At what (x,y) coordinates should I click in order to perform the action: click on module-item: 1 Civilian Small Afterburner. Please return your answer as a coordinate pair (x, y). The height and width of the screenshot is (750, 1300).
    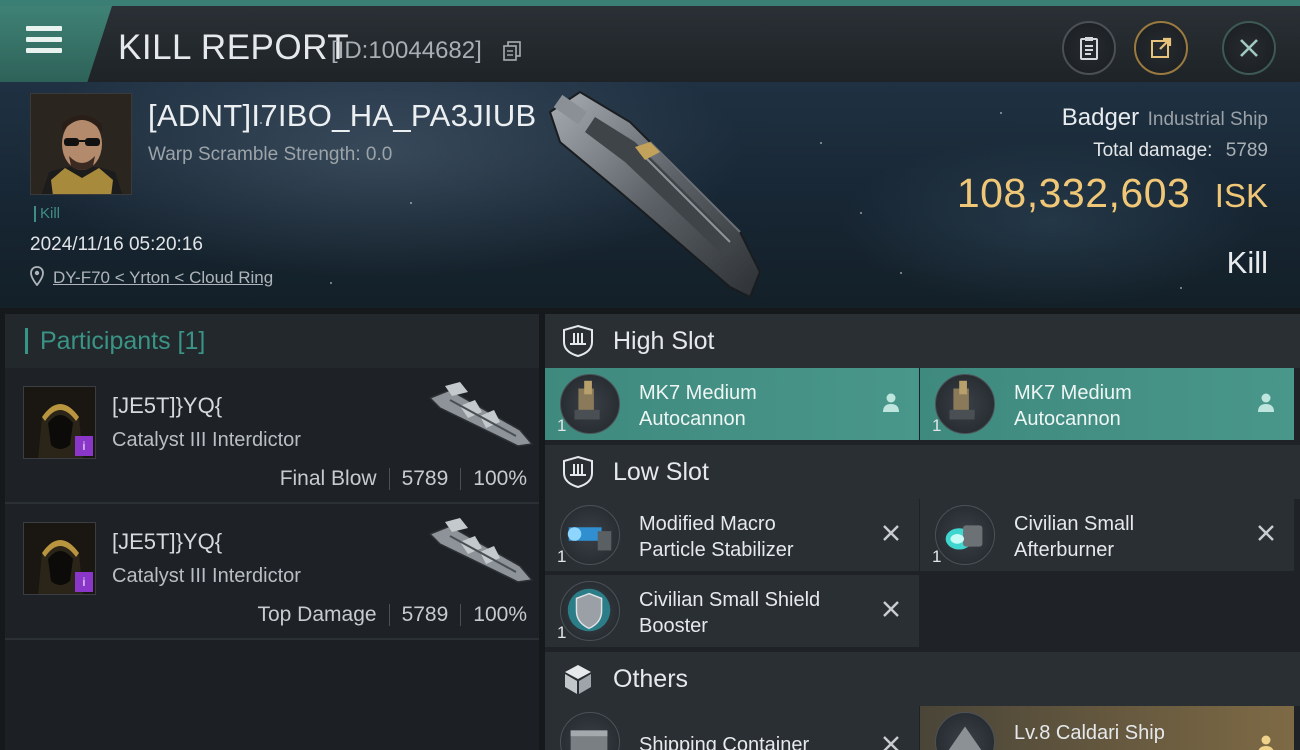
    Looking at the image, I should click on (1107, 535).